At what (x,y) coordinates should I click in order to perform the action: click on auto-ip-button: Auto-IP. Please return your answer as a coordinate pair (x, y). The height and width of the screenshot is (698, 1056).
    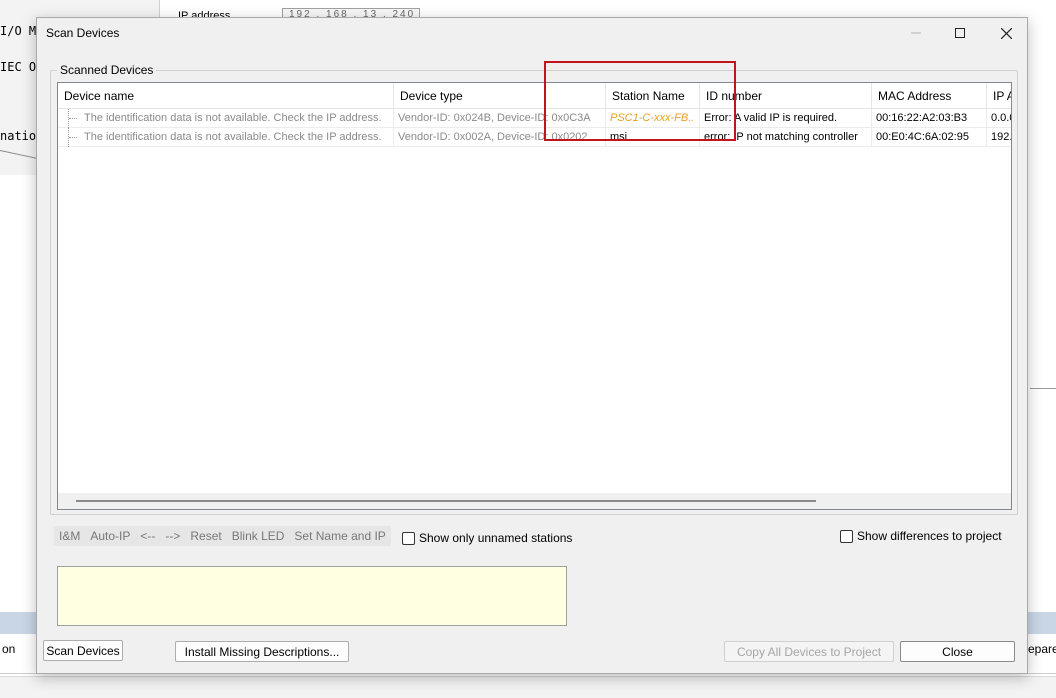
    Looking at the image, I should click on (110, 536).